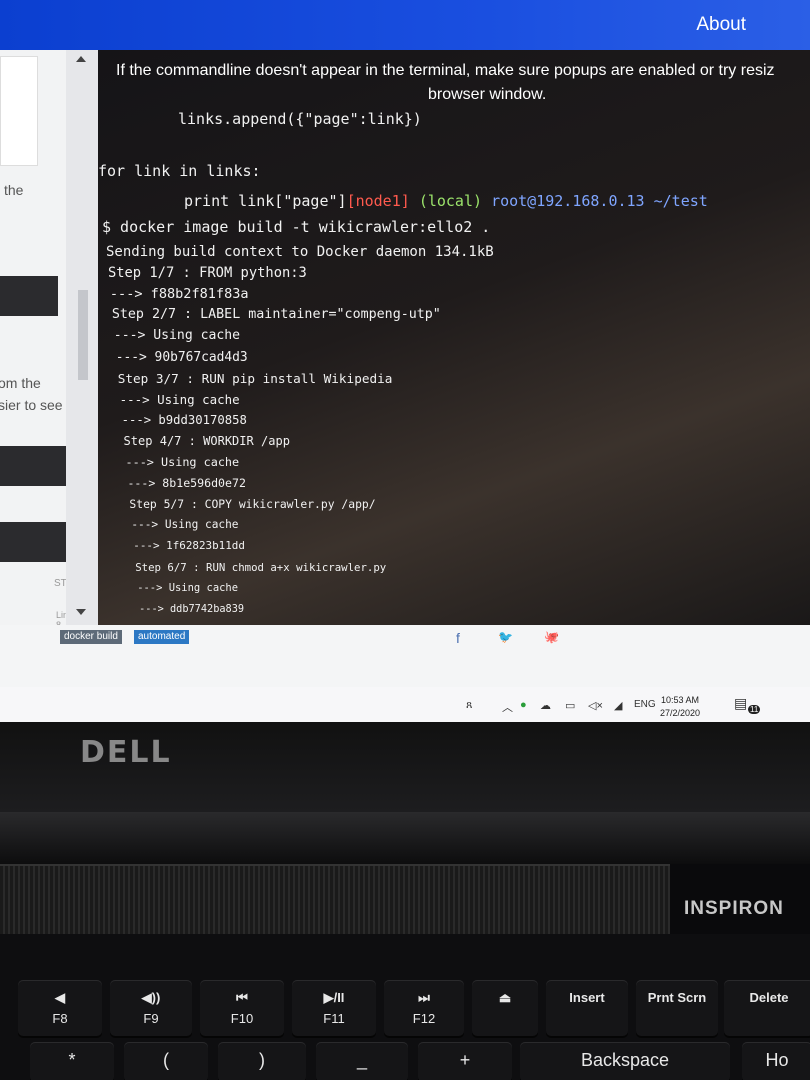  Describe the element at coordinates (206, 440) in the screenshot. I see `output-line: Step 4/7 : WORKDIR /app` at that location.